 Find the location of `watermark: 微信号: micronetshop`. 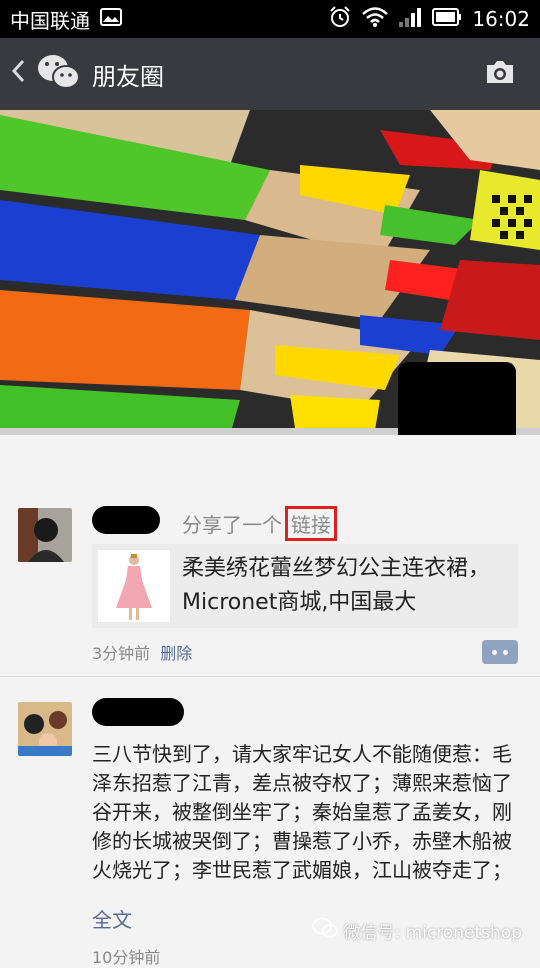

watermark: 微信号: micronetshop is located at coordinates (417, 930).